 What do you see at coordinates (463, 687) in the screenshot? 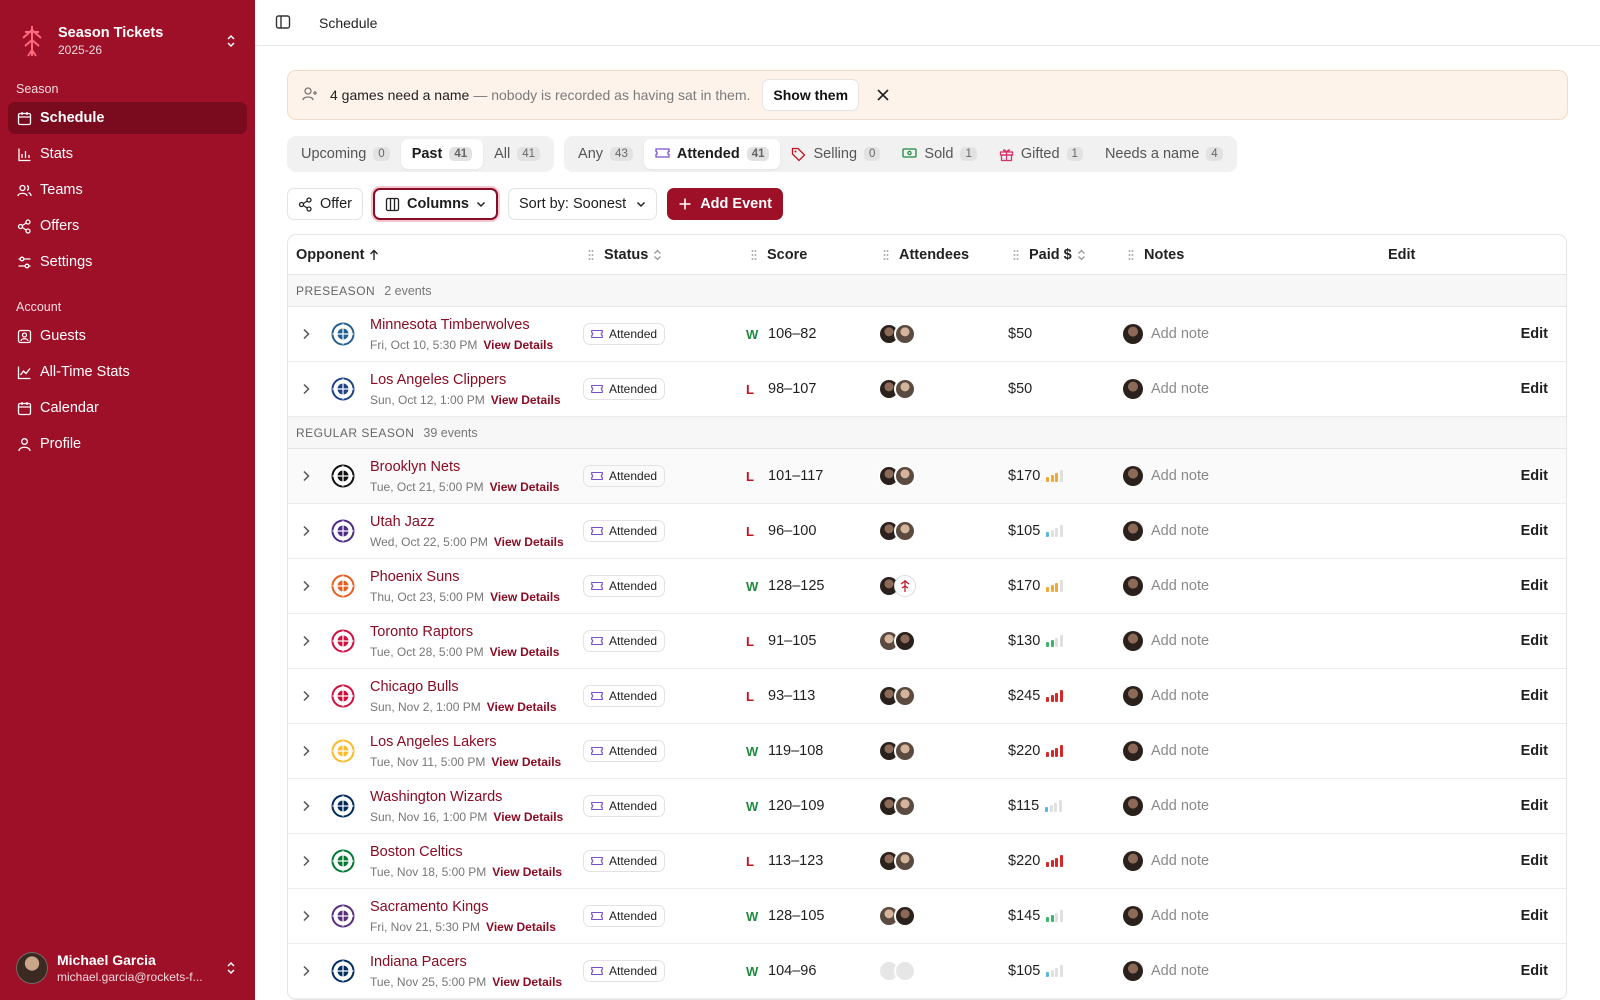
I see `team-name-link: Chicago Bulls` at bounding box center [463, 687].